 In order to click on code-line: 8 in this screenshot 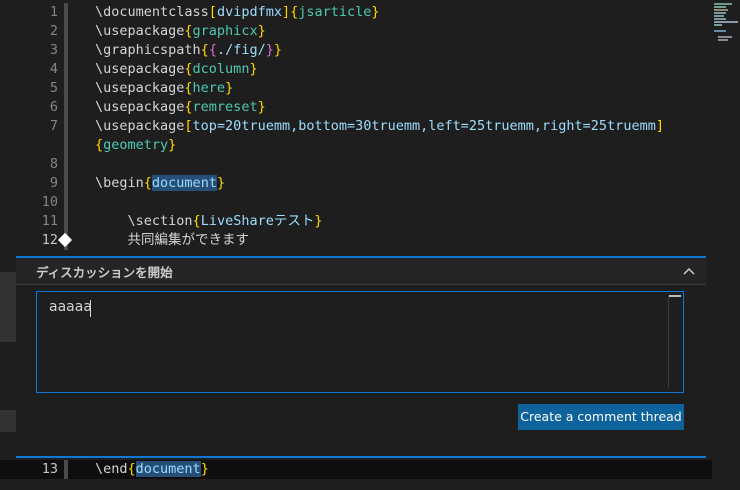, I will do `click(356, 164)`.